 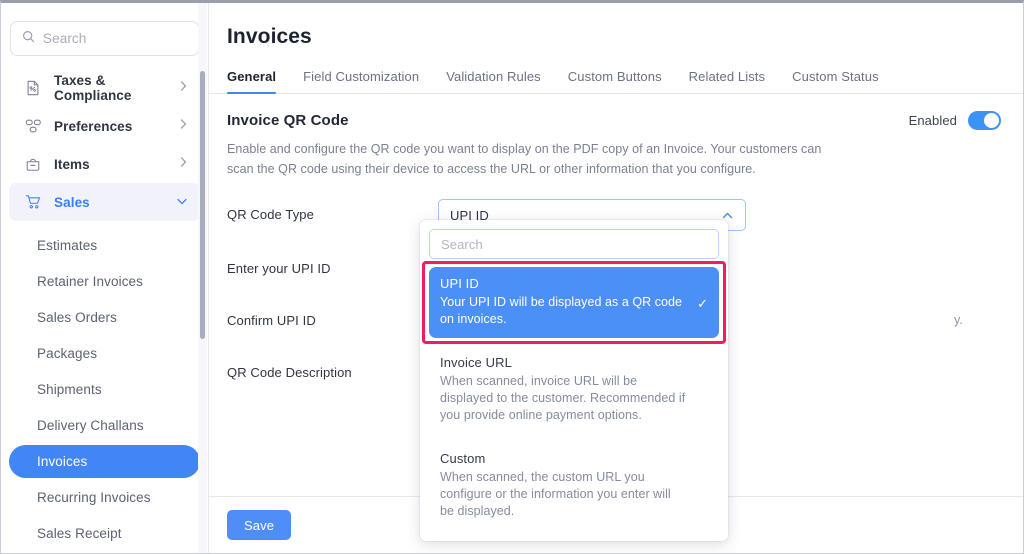 I want to click on sidebar-item-label: Items, so click(x=72, y=164).